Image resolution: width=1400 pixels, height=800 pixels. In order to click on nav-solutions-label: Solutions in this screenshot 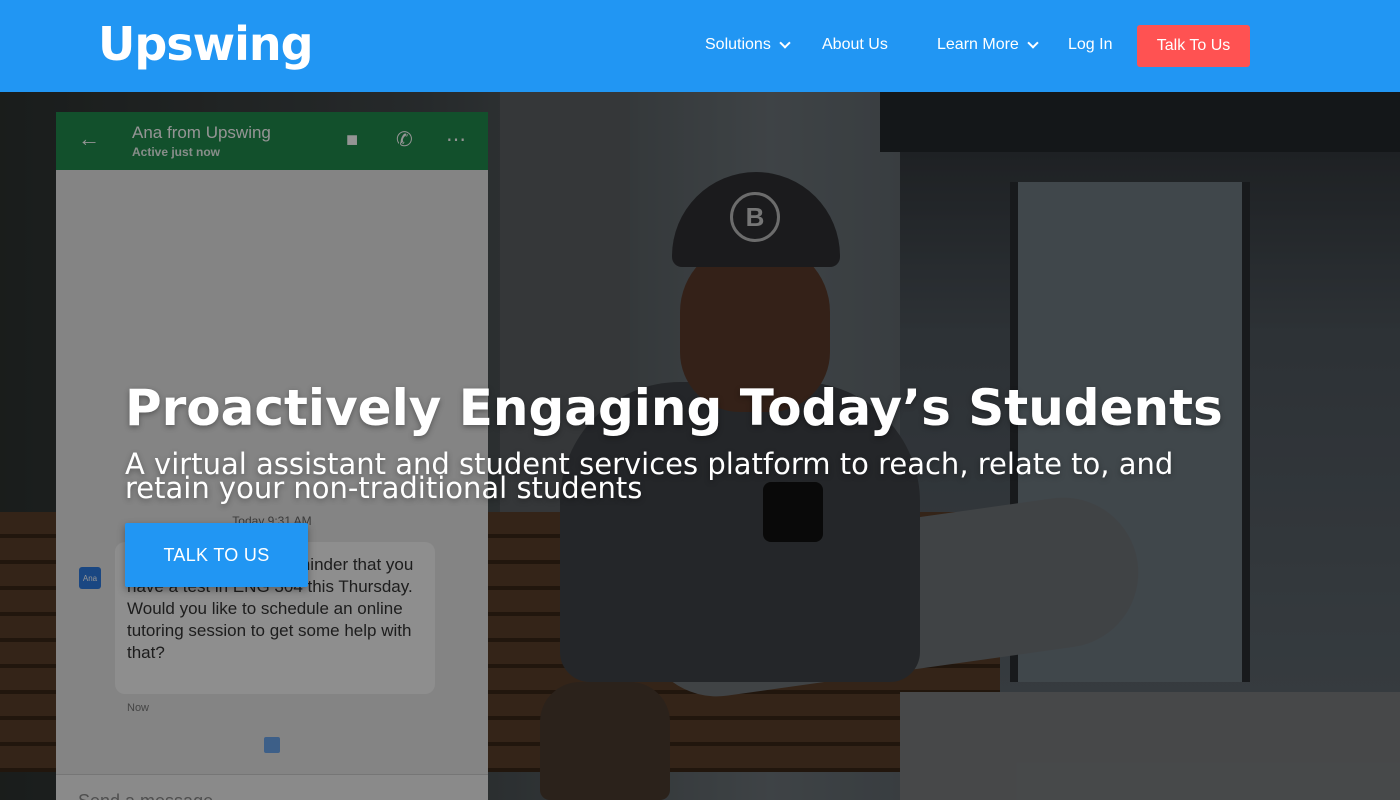, I will do `click(738, 44)`.